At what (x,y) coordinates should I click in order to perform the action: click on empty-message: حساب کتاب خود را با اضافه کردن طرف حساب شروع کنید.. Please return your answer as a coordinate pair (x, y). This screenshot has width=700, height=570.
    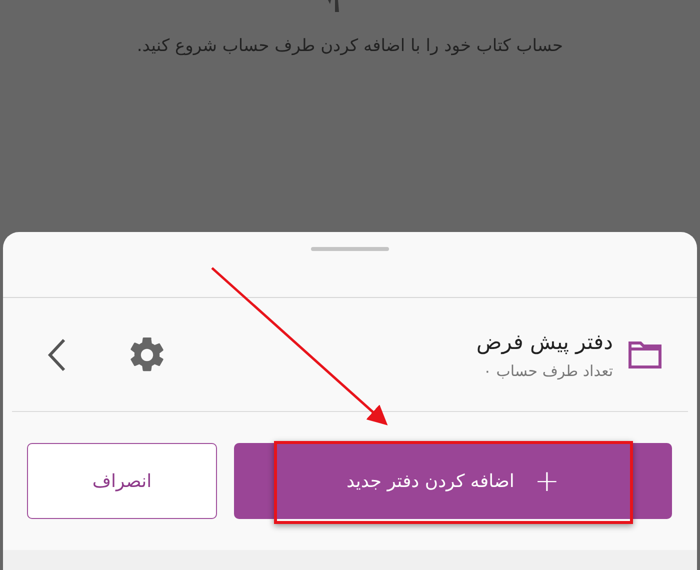
    Looking at the image, I should click on (350, 46).